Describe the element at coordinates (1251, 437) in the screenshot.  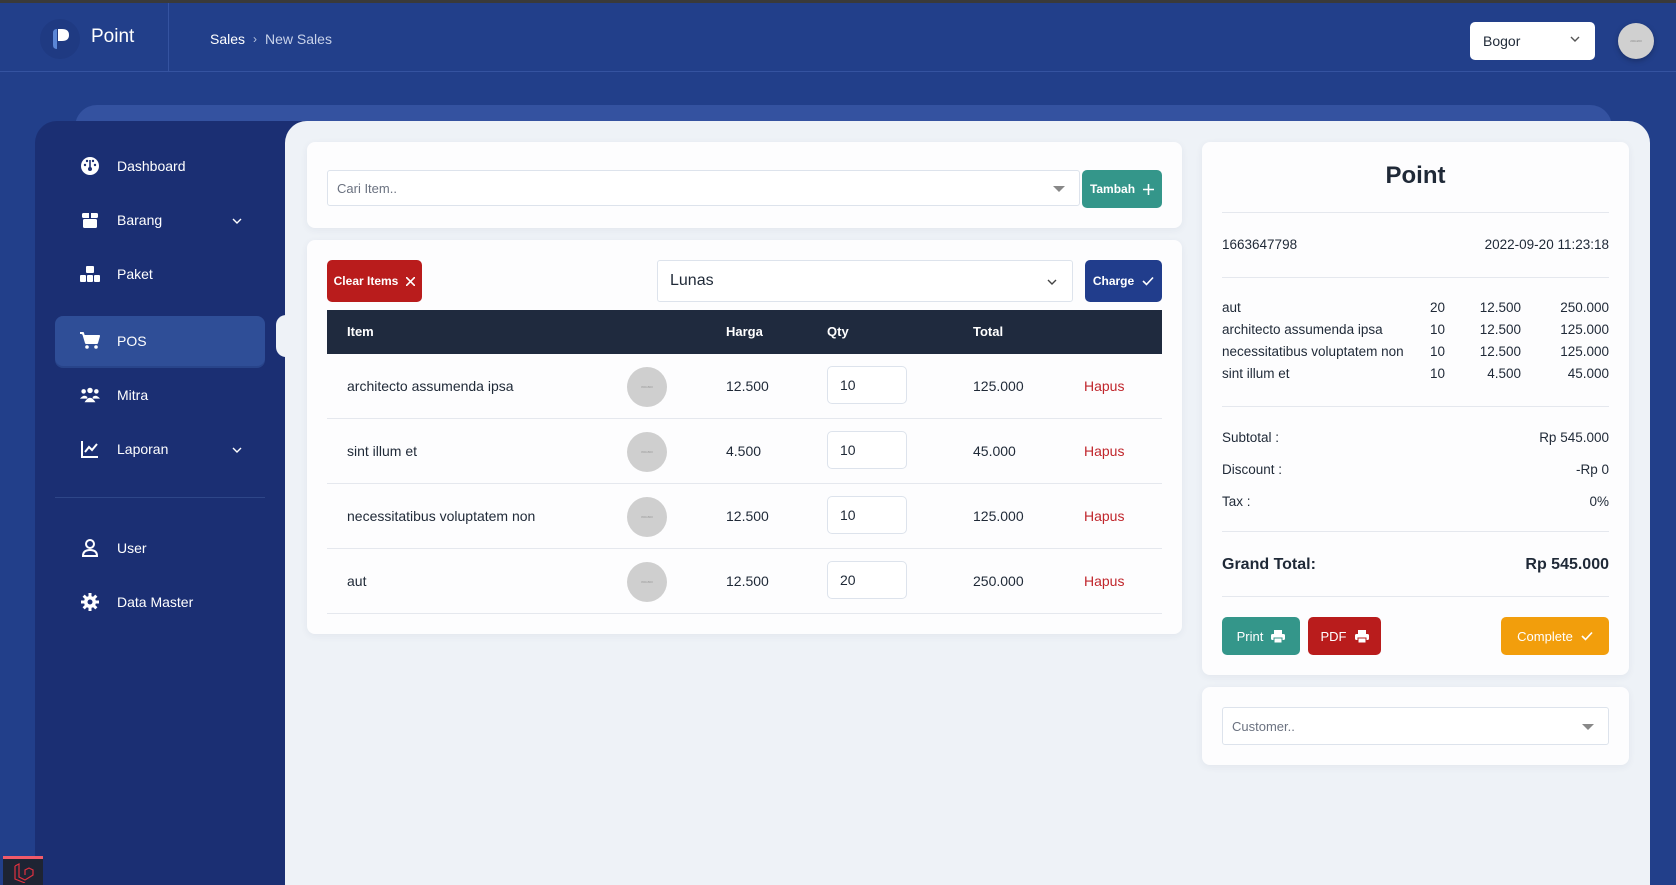
I see `subtotal-label: Subtotal :` at that location.